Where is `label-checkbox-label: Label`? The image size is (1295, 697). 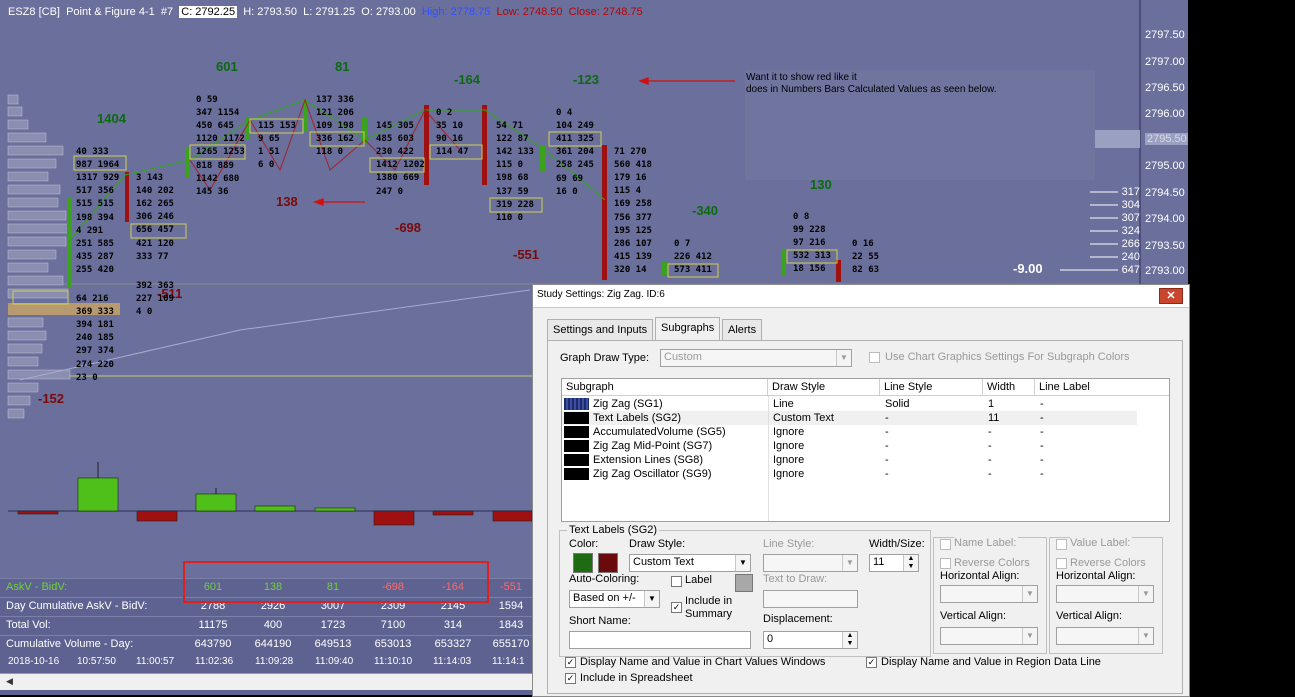 label-checkbox-label: Label is located at coordinates (698, 580).